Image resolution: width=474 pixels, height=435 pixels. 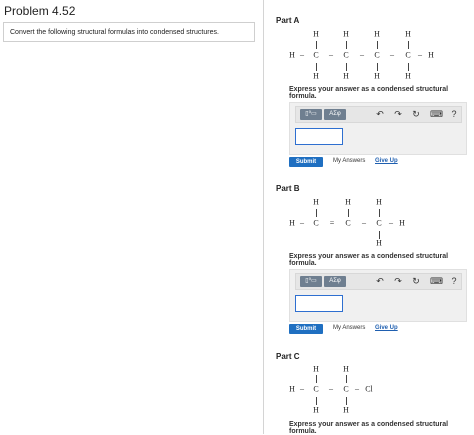 What do you see at coordinates (378, 295) in the screenshot?
I see `part-b-answer-panel: ▯⁰▭ AΣφ ↶ ↷ ↻ ⌨ ?` at bounding box center [378, 295].